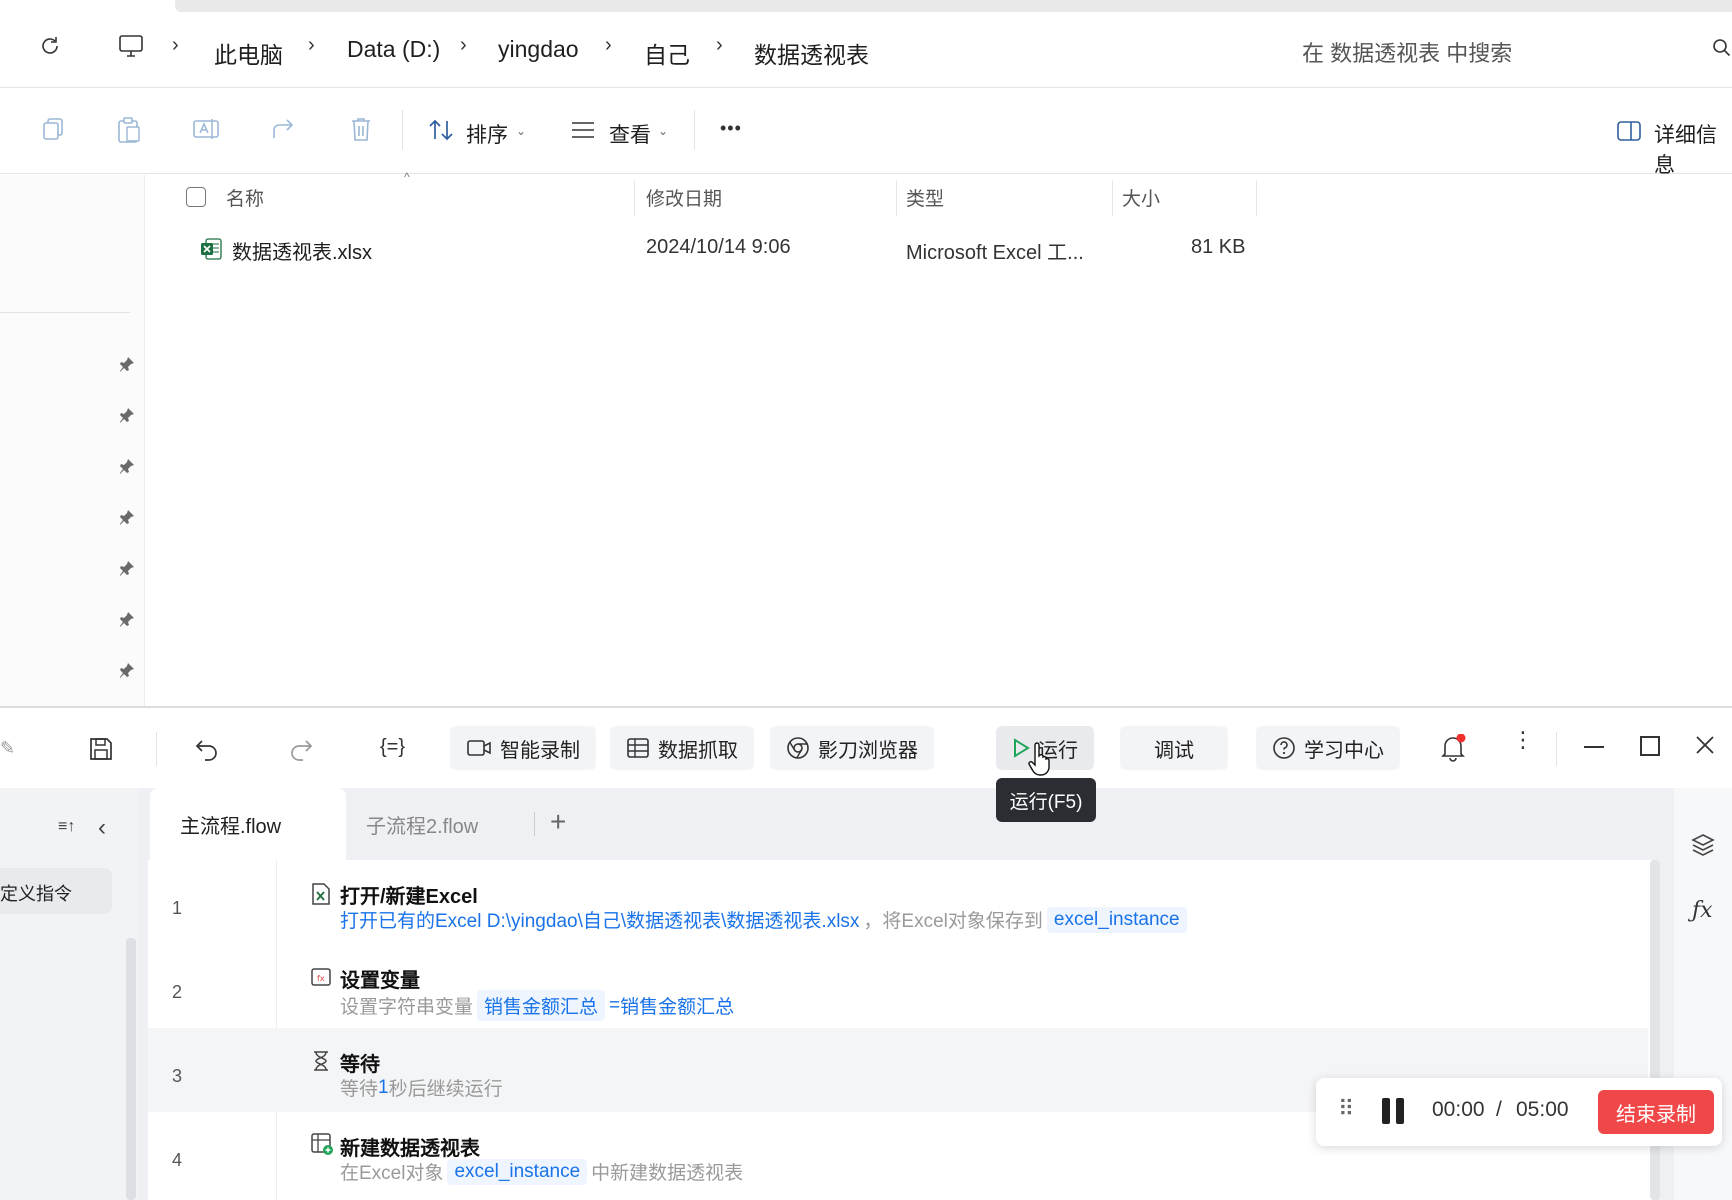 The height and width of the screenshot is (1200, 1732). What do you see at coordinates (393, 49) in the screenshot?
I see `breadcrumb-drive: Data (D:)` at bounding box center [393, 49].